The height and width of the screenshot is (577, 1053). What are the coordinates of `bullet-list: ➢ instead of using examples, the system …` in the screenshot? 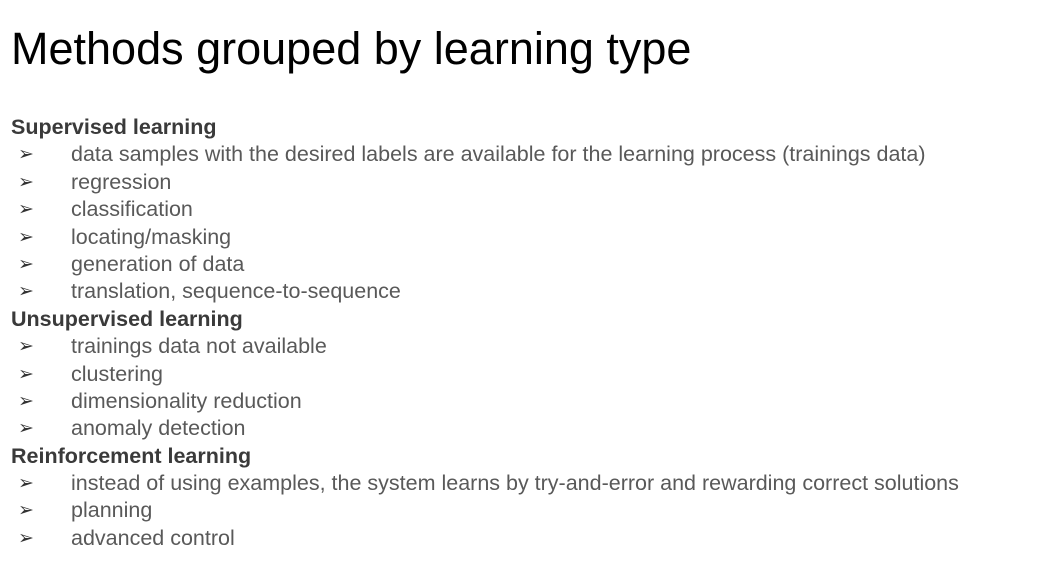 It's located at (526, 511).